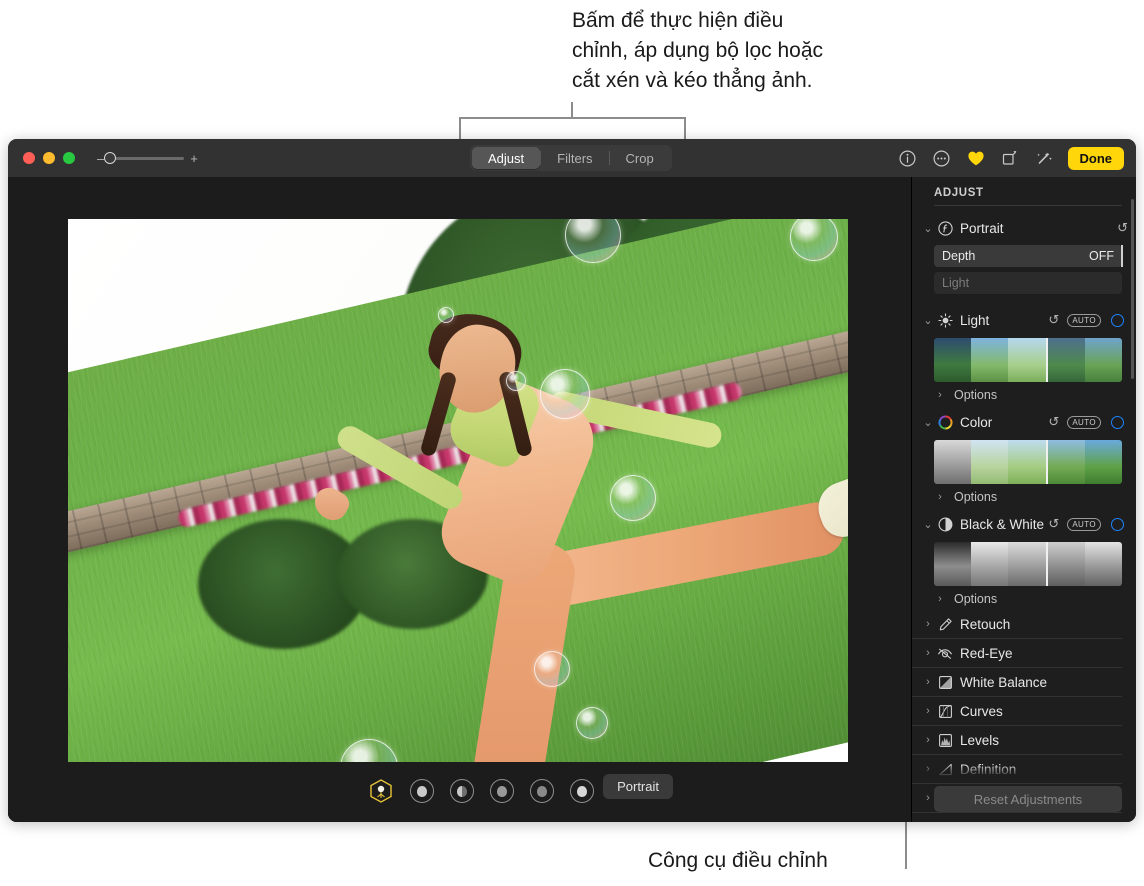 The image size is (1144, 886). Describe the element at coordinates (976, 497) in the screenshot. I see `color-options-label: Options` at that location.